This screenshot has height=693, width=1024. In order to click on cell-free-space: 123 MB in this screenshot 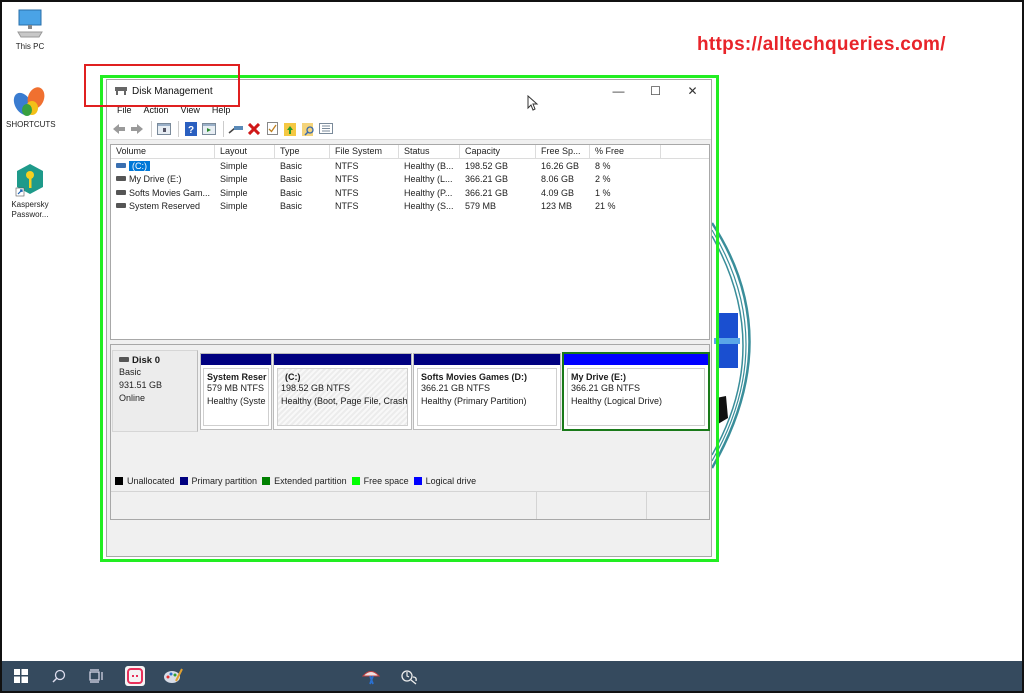, I will do `click(557, 206)`.